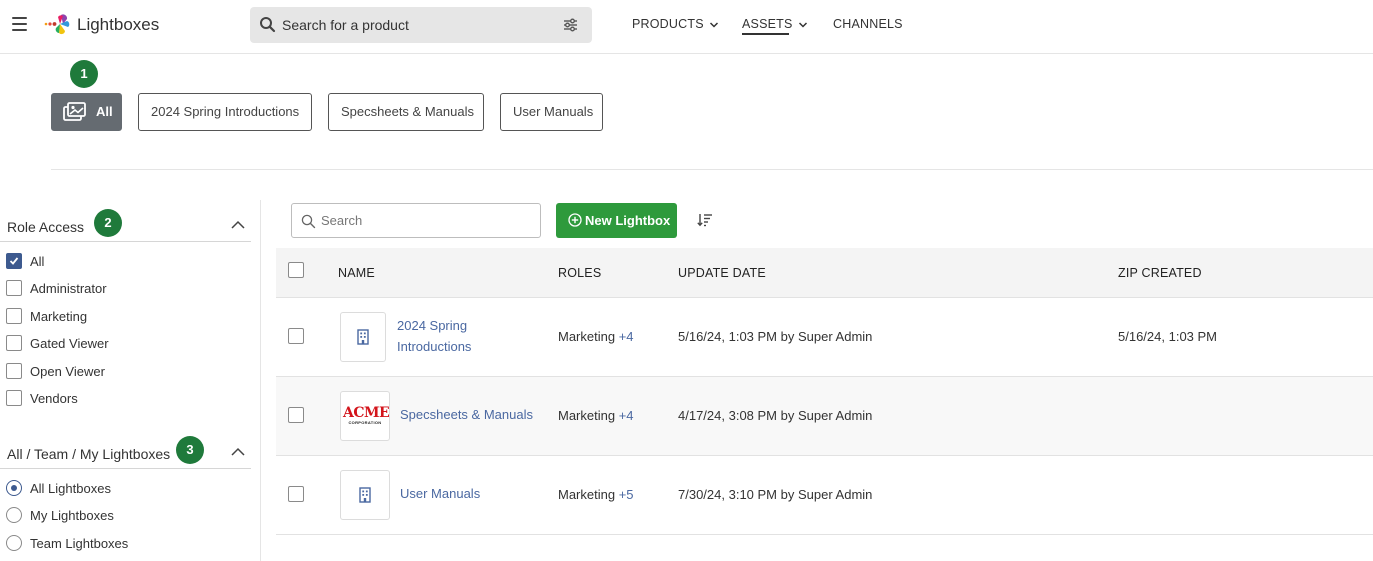 This screenshot has height=561, width=1373. What do you see at coordinates (628, 220) in the screenshot?
I see `new-lightbox-label: New Lightbox` at bounding box center [628, 220].